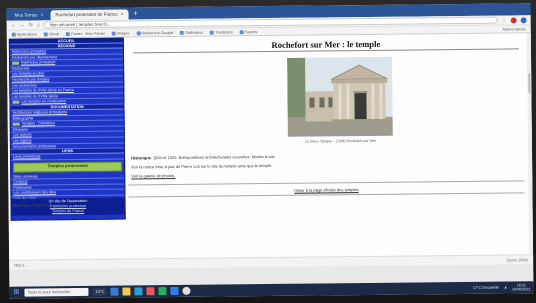  Describe the element at coordinates (99, 291) in the screenshot. I see `weather-widget: 13°C` at that location.